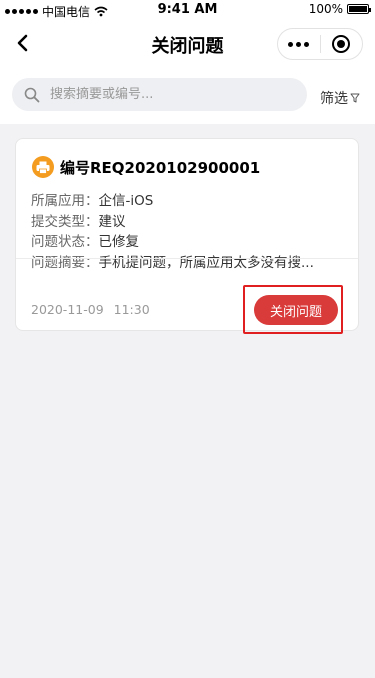 The width and height of the screenshot is (375, 678). What do you see at coordinates (325, 9) in the screenshot?
I see `battery-percent: 100%` at bounding box center [325, 9].